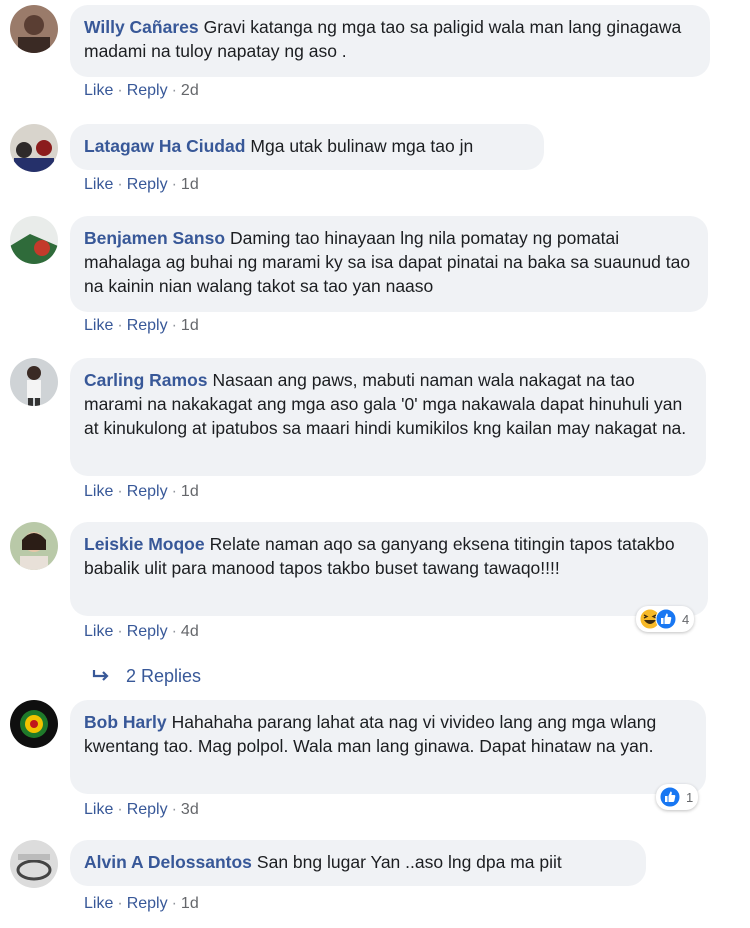 The height and width of the screenshot is (928, 750). I want to click on replies-count-label: 2 Replies, so click(163, 676).